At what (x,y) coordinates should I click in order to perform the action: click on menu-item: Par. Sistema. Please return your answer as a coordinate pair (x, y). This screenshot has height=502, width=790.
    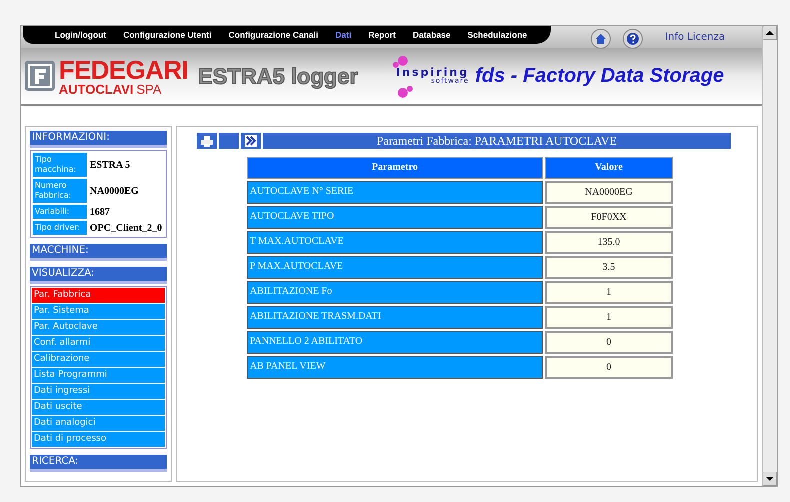
    Looking at the image, I should click on (98, 311).